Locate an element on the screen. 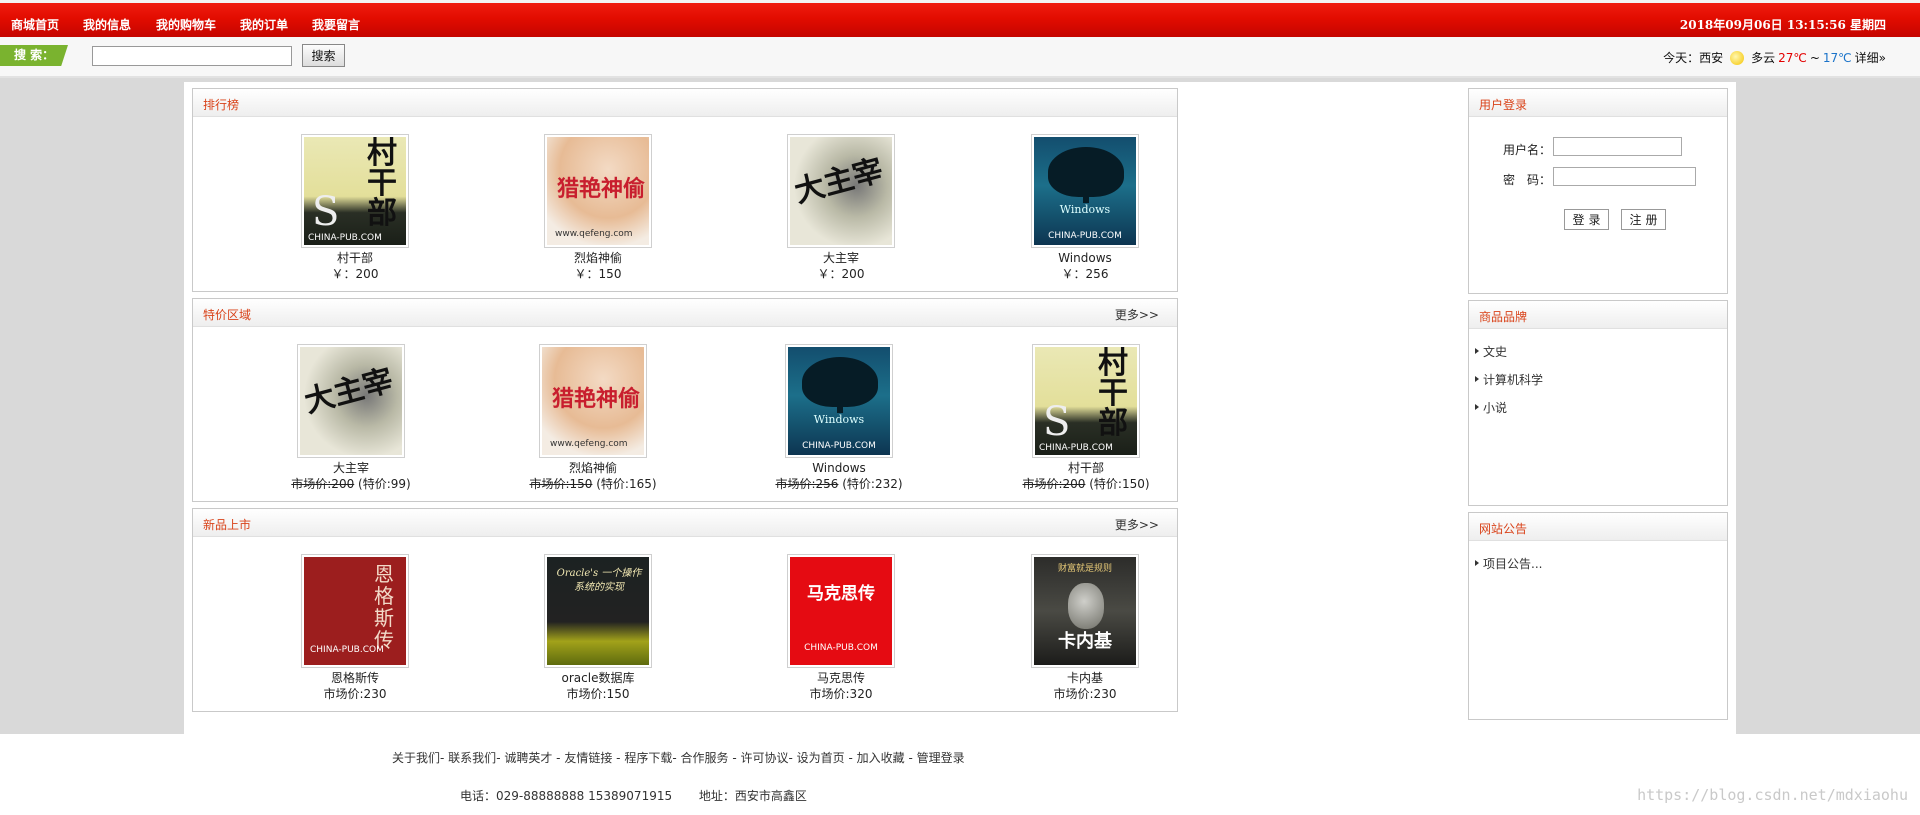 Image resolution: width=1920 pixels, height=815 pixels. nav-message: 我要留言 is located at coordinates (336, 24).